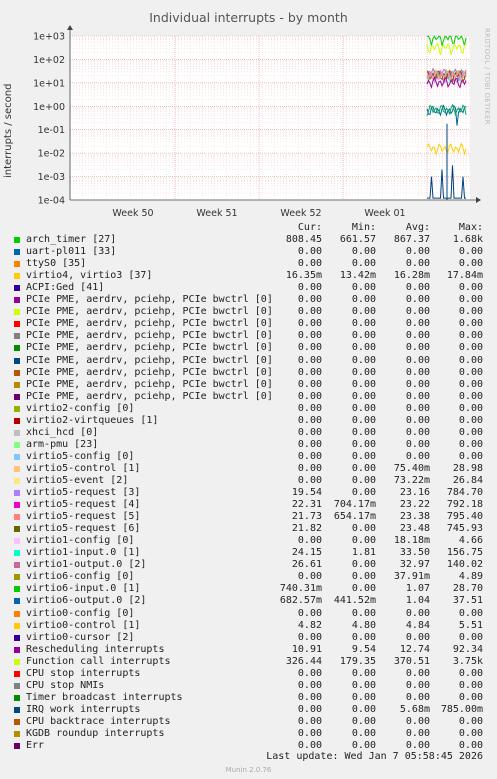 The height and width of the screenshot is (779, 497). What do you see at coordinates (414, 553) in the screenshot?
I see `value-avg: 33.50` at bounding box center [414, 553].